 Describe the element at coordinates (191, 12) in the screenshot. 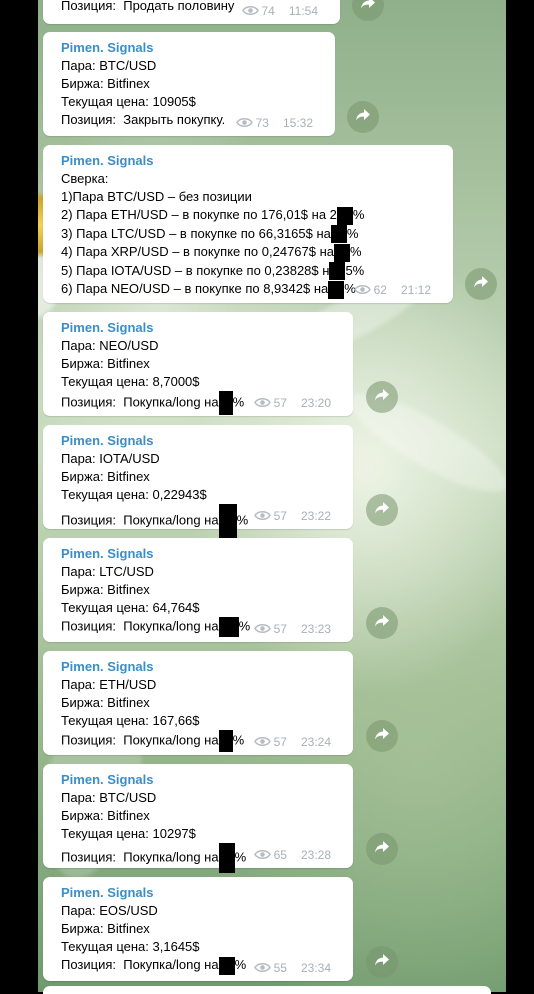

I see `message-bubble: Позиция: Продать половину 74 11:54` at that location.